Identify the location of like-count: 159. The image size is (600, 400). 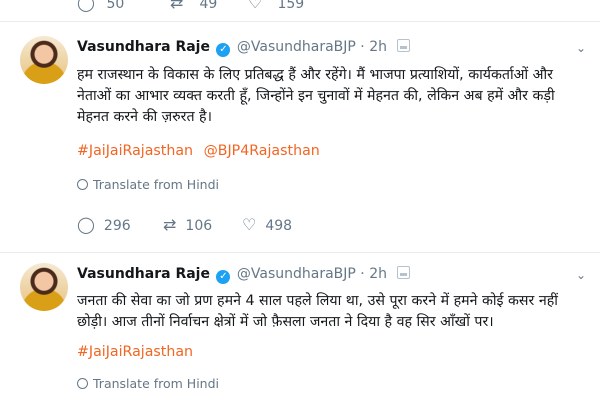
(291, 6).